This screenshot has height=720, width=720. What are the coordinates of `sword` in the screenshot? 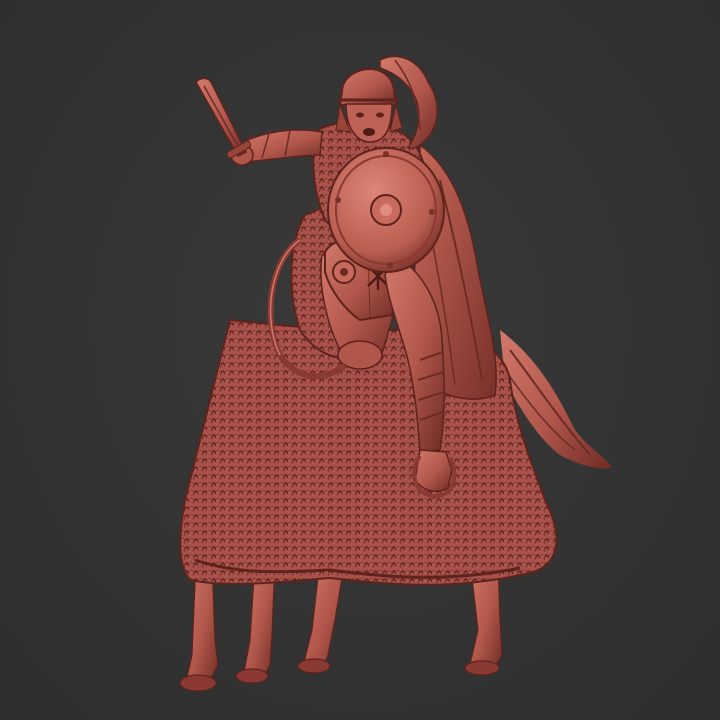 It's located at (223, 118).